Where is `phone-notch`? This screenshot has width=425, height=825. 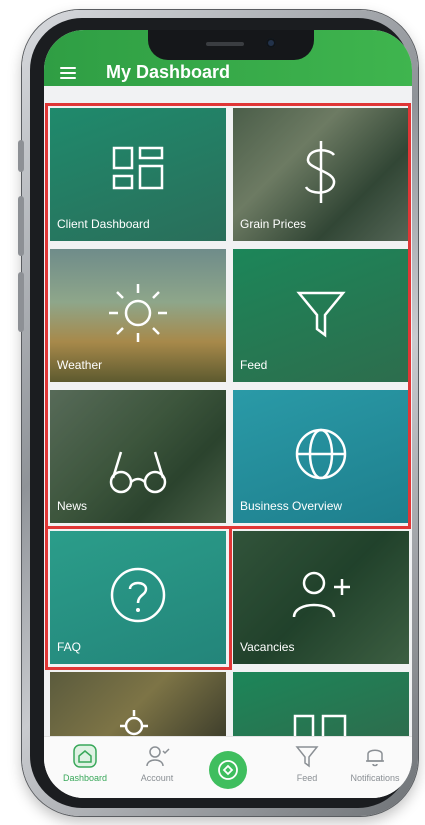 phone-notch is located at coordinates (231, 45).